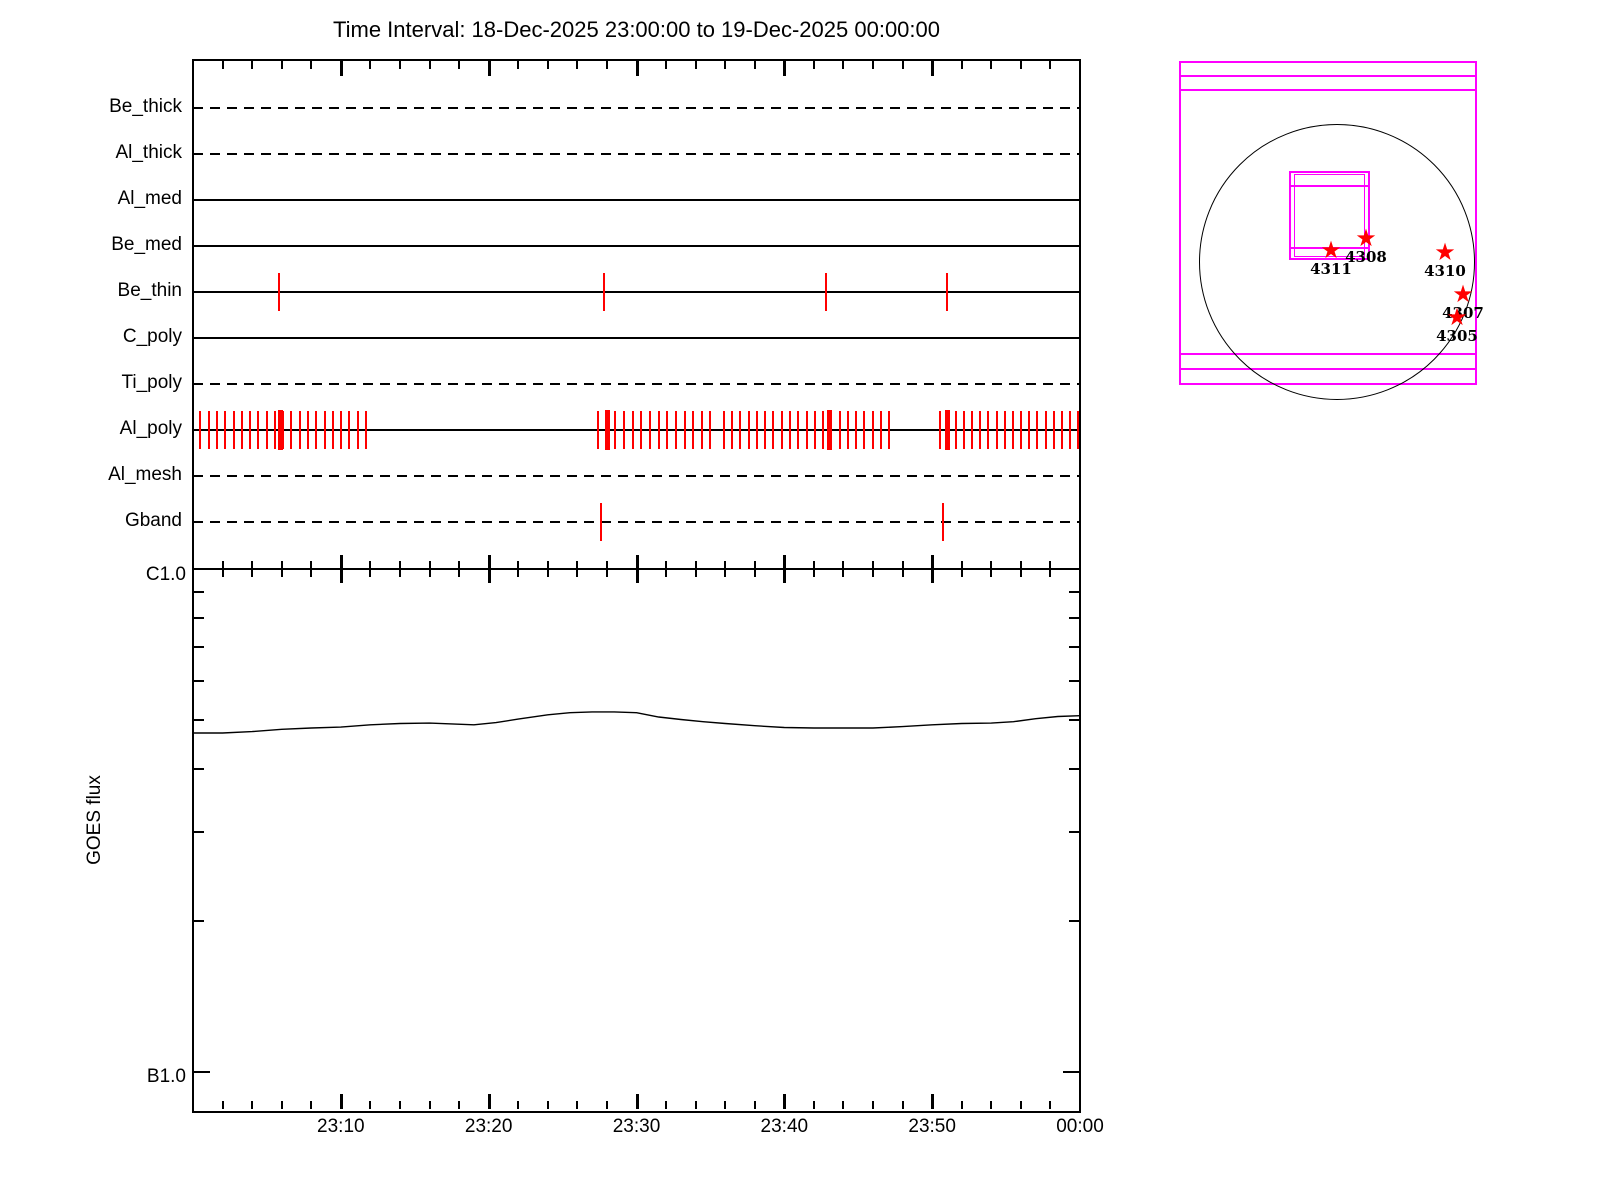 This screenshot has height=1200, width=1600. Describe the element at coordinates (145, 106) in the screenshot. I see `filter-label-be_thick: Be_thick` at that location.